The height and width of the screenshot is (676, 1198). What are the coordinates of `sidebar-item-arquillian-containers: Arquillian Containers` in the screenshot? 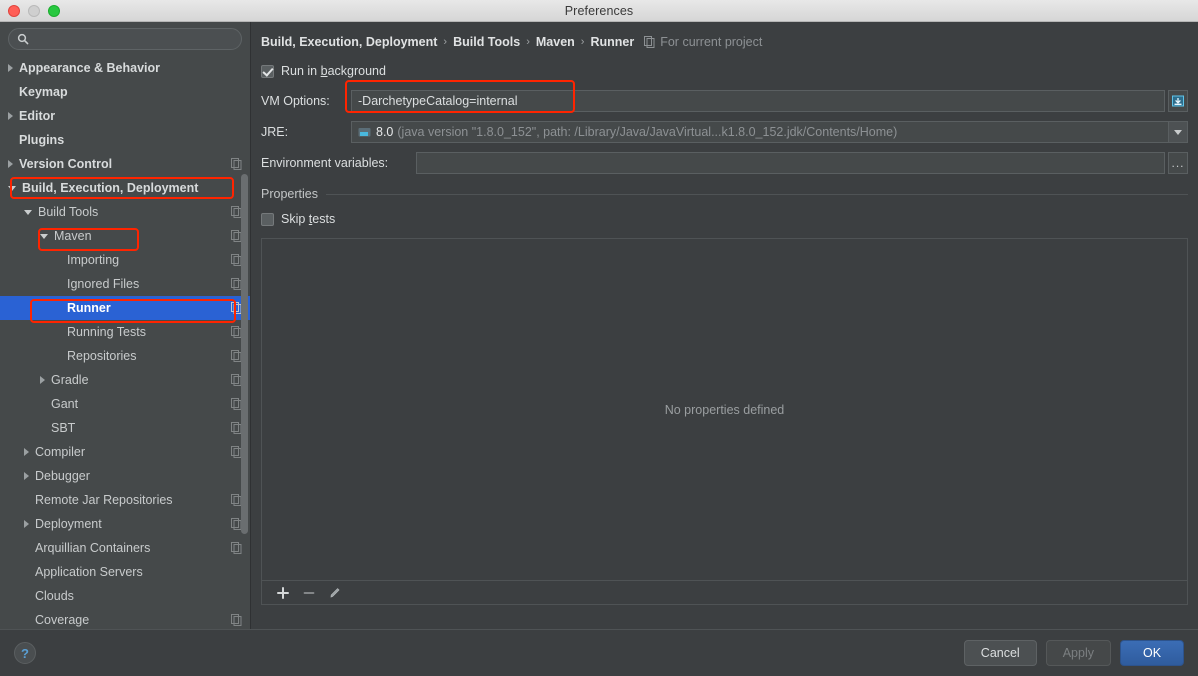 It's located at (125, 548).